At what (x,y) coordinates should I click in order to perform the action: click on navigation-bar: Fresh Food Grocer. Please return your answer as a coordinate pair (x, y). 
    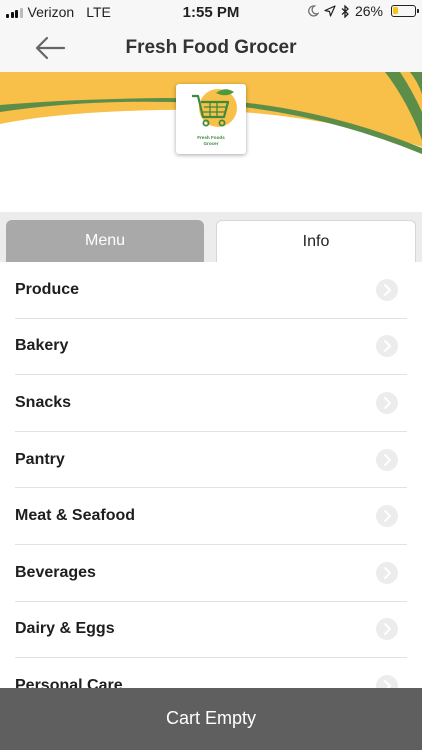
    Looking at the image, I should click on (211, 48).